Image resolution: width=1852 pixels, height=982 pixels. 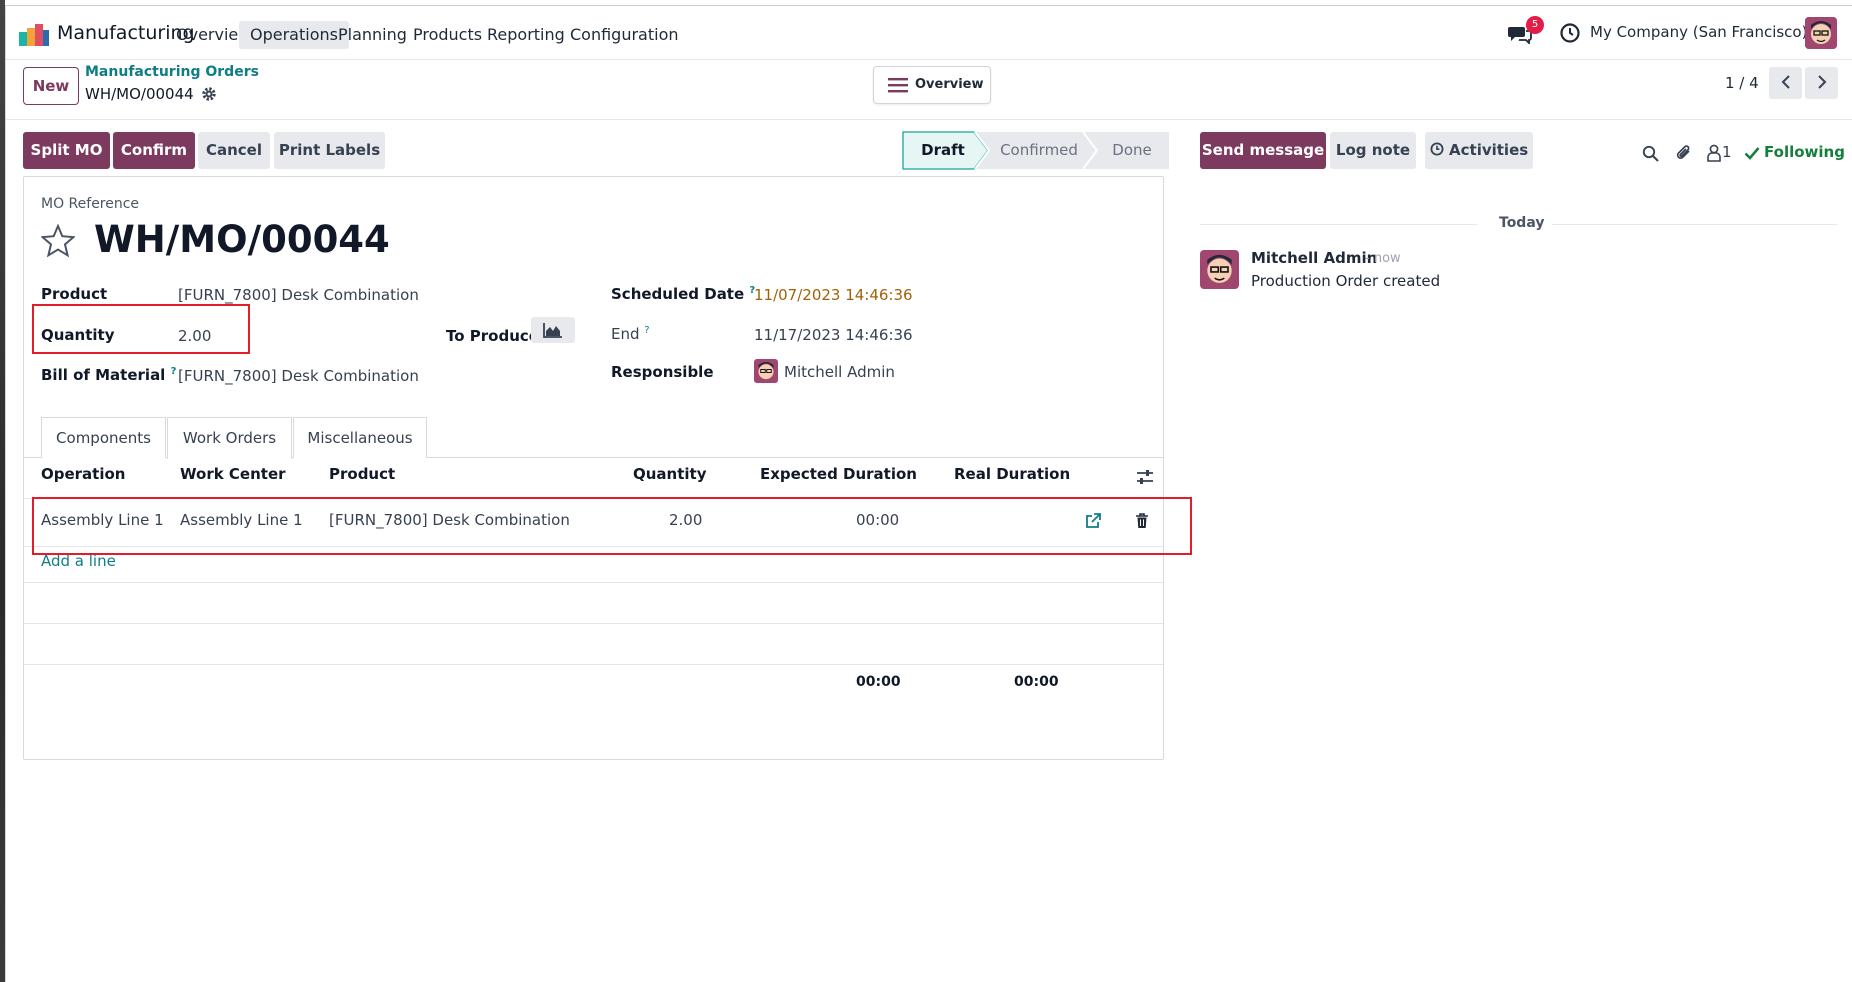 I want to click on column-operation: Operation, so click(x=83, y=474).